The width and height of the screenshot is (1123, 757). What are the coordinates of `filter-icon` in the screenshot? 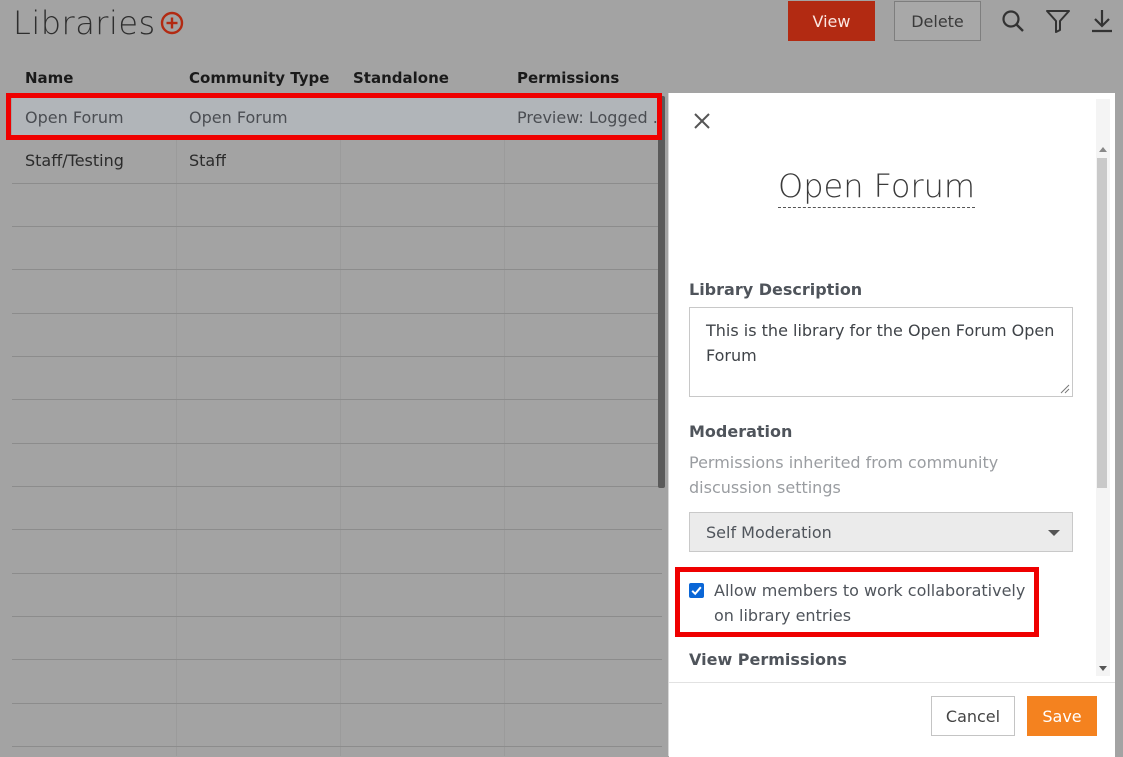 It's located at (1058, 21).